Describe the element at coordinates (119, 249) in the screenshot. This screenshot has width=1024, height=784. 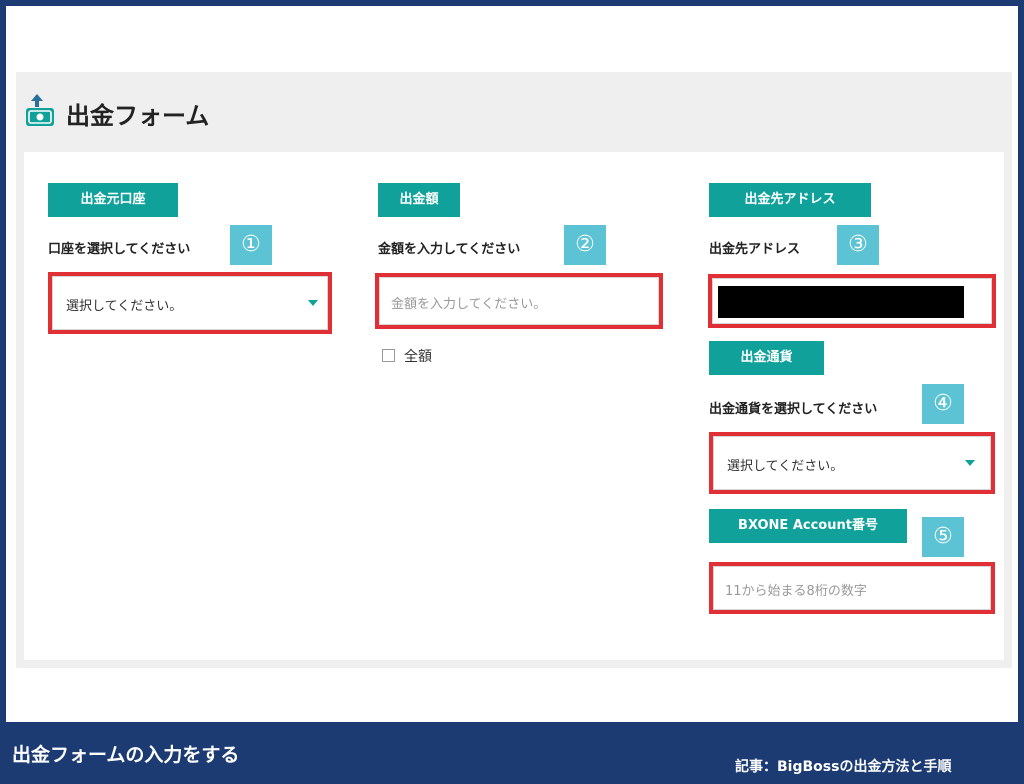
I see `source-account-label: 口座を選択してください` at that location.